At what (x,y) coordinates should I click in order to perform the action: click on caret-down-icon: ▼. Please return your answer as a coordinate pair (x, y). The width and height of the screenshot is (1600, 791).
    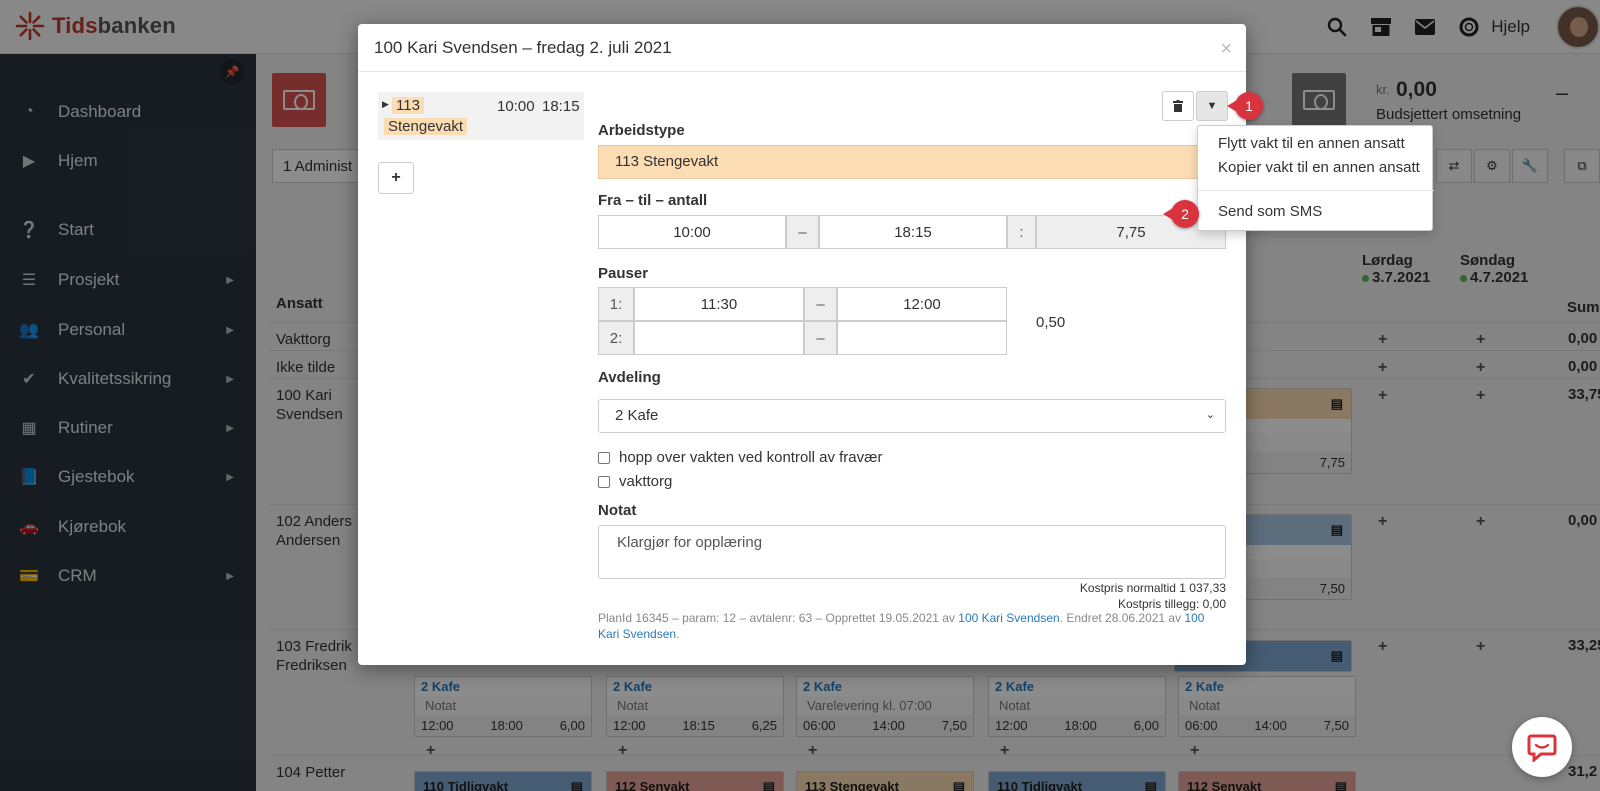
    Looking at the image, I should click on (1212, 106).